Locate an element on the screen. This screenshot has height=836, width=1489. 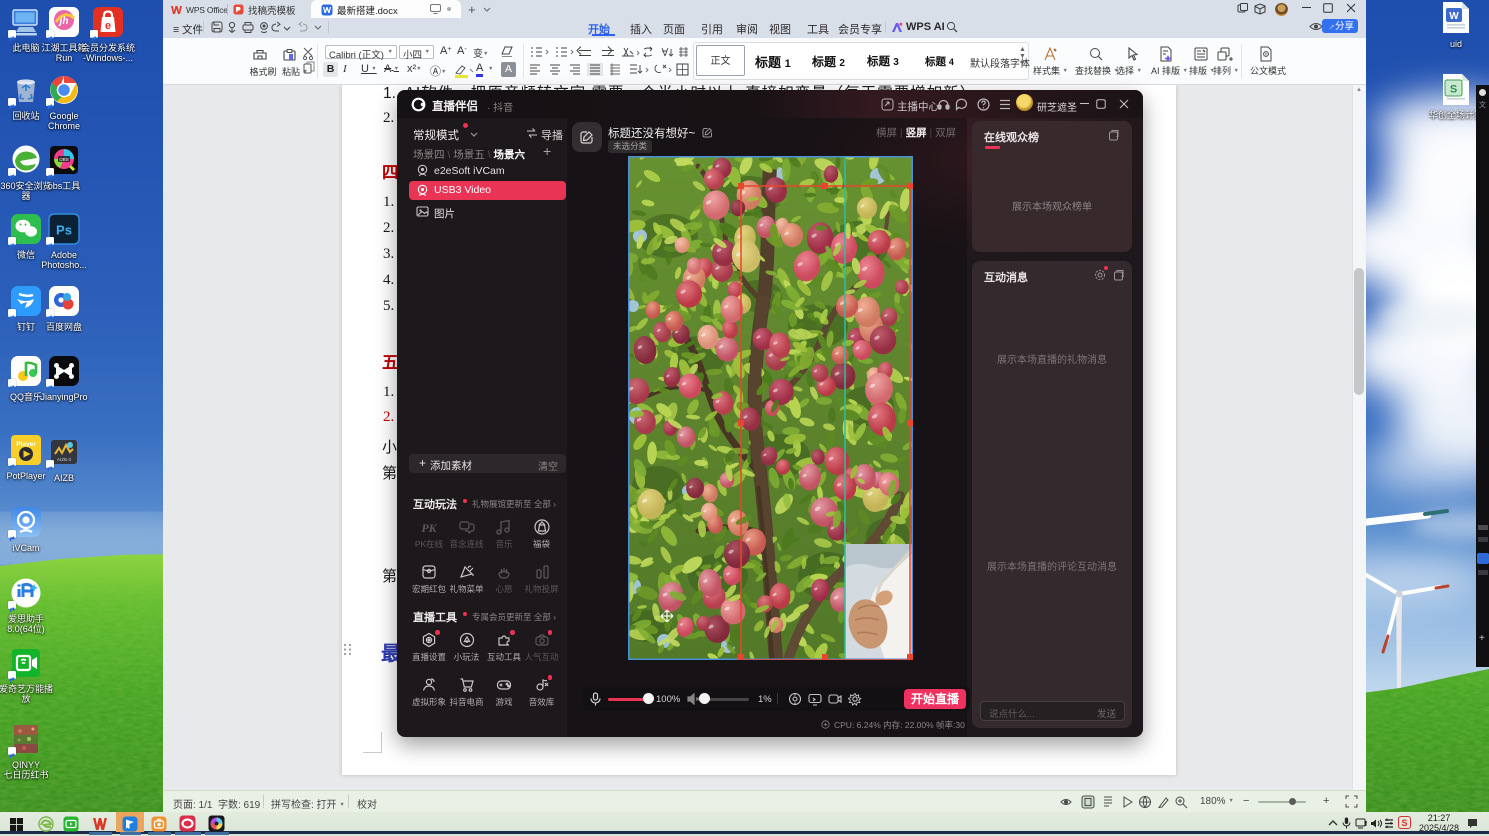
svg-text: Ps is located at coordinates (64, 230).